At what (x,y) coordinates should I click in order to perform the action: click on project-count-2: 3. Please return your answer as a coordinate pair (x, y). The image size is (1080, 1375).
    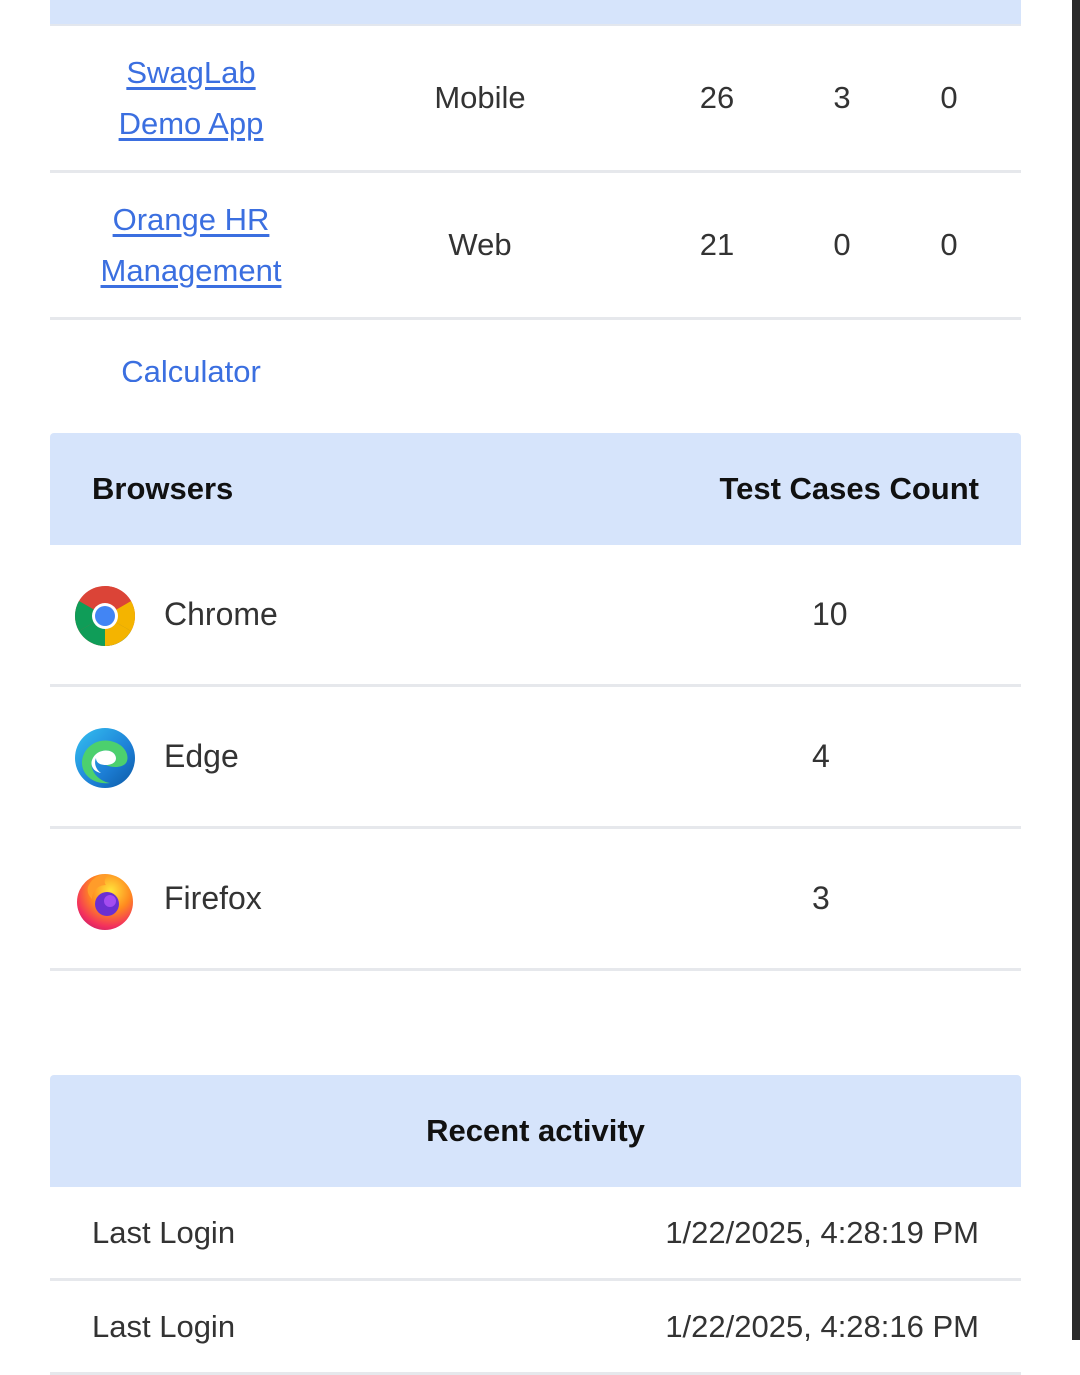
    Looking at the image, I should click on (842, 97).